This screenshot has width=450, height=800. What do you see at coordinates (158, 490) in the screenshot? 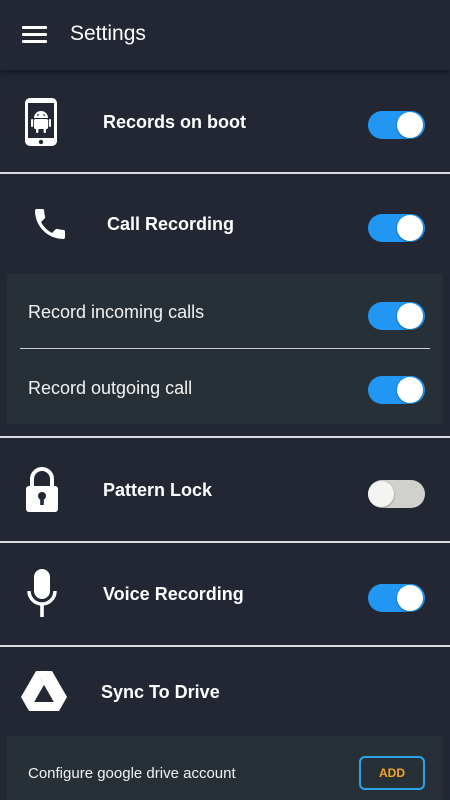
I see `pattern-lock-label: Pattern Lock` at bounding box center [158, 490].